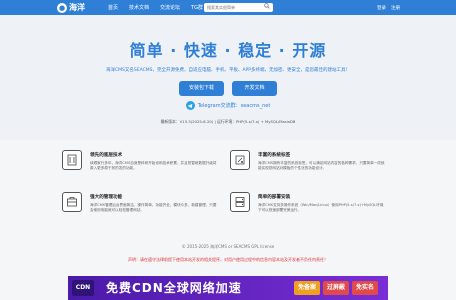  I want to click on nav-link-docs: 技术文档, so click(139, 7).